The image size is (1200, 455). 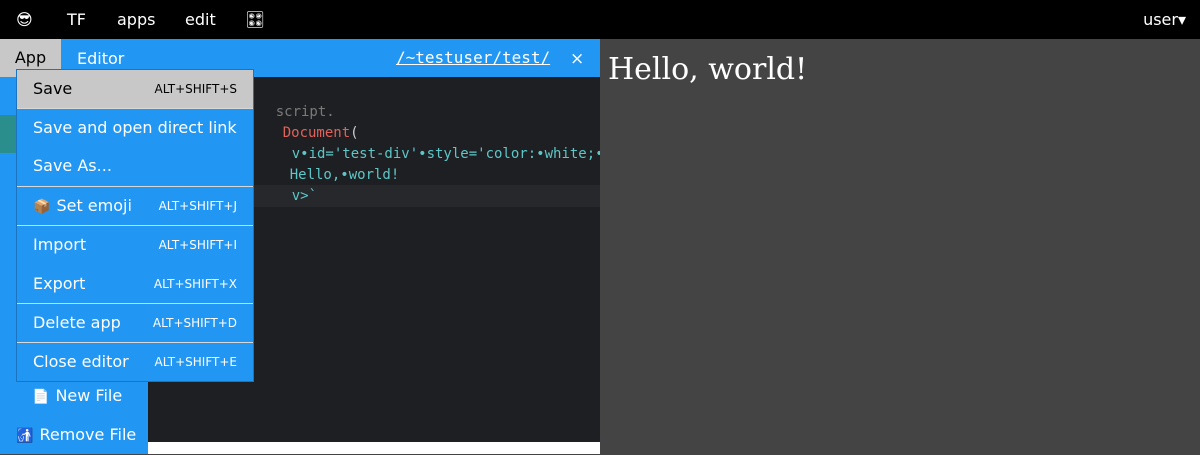 What do you see at coordinates (135, 323) in the screenshot?
I see `menu-item-delete-app: Delete app ALT+SHIFT+D` at bounding box center [135, 323].